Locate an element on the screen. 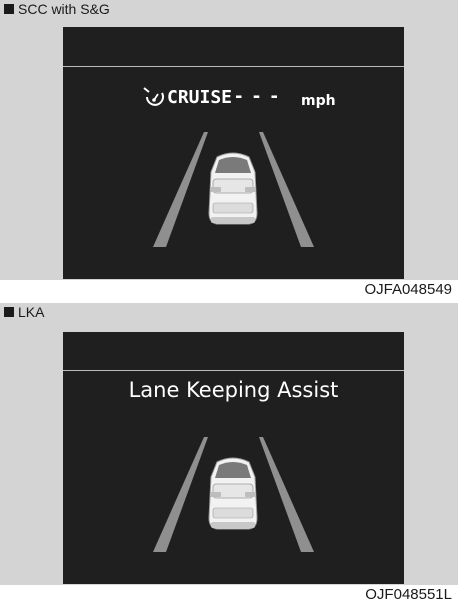  section-label: SCC with S&G is located at coordinates (57, 9).